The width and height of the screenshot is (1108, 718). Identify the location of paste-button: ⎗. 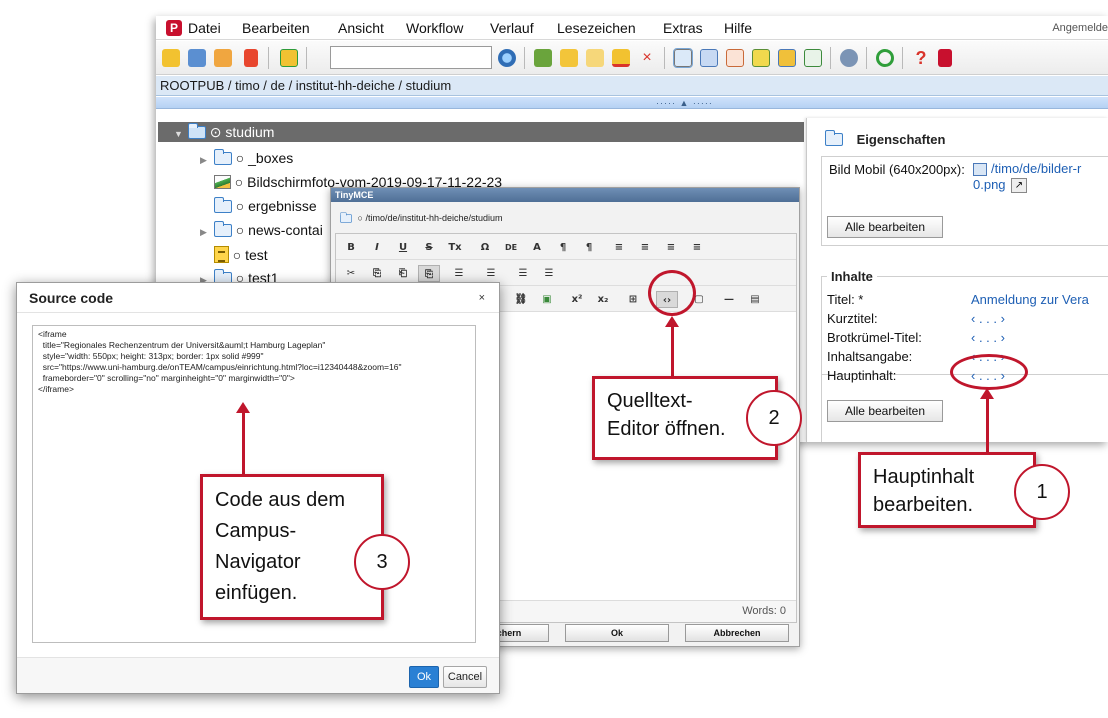
(403, 273).